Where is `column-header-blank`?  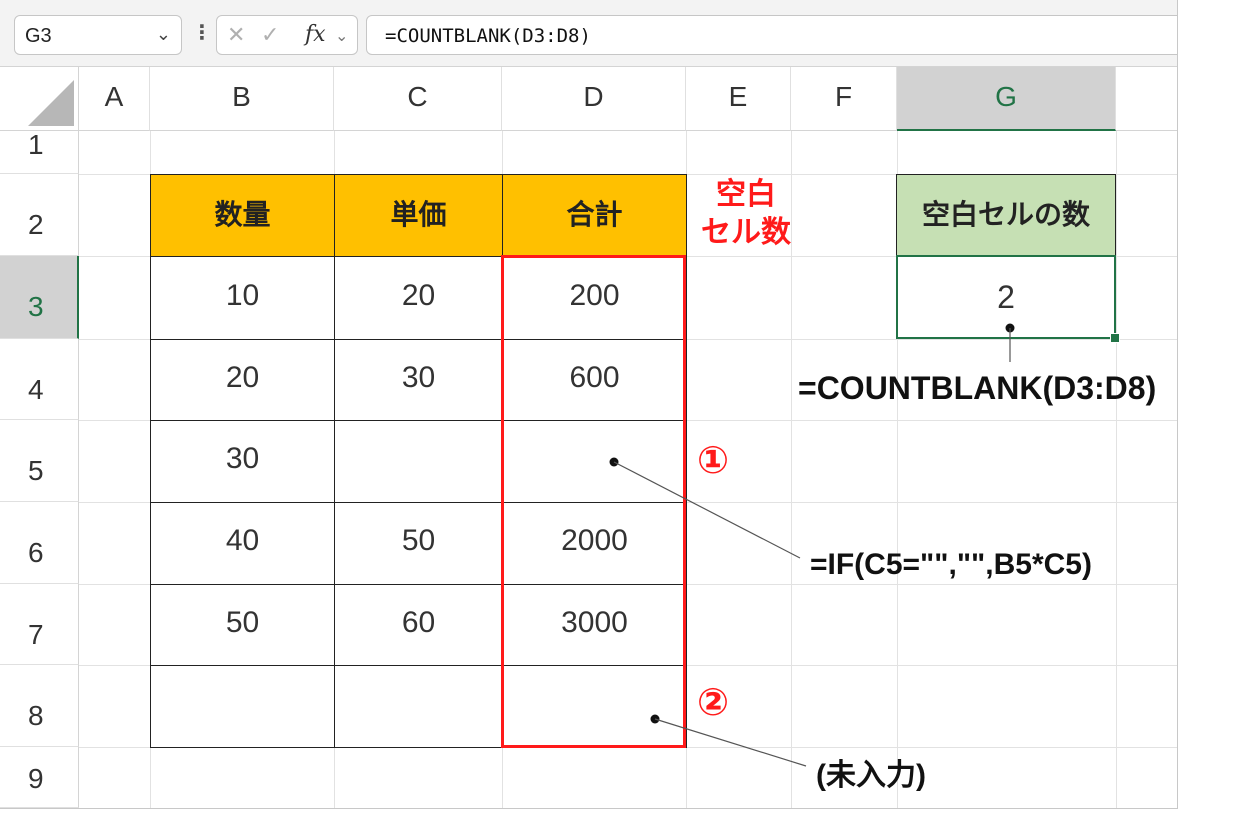
column-header-blank is located at coordinates (1146, 99).